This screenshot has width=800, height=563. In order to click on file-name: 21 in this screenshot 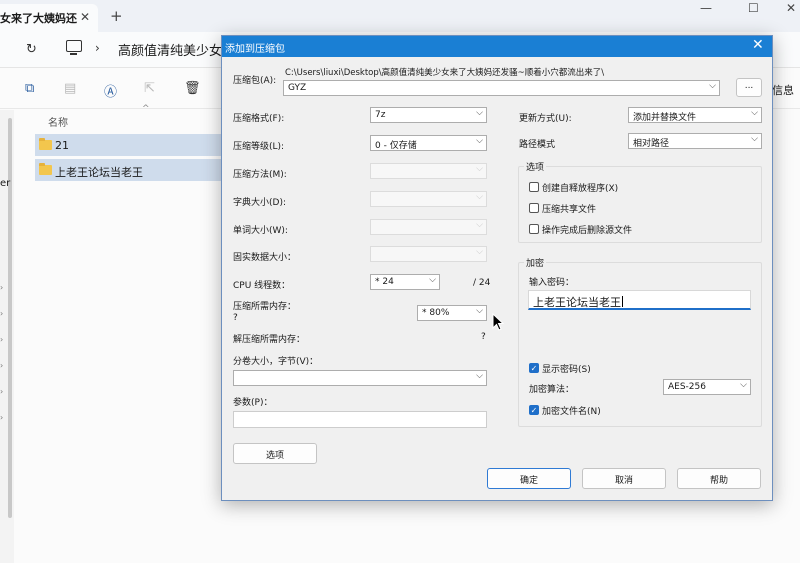, I will do `click(62, 145)`.